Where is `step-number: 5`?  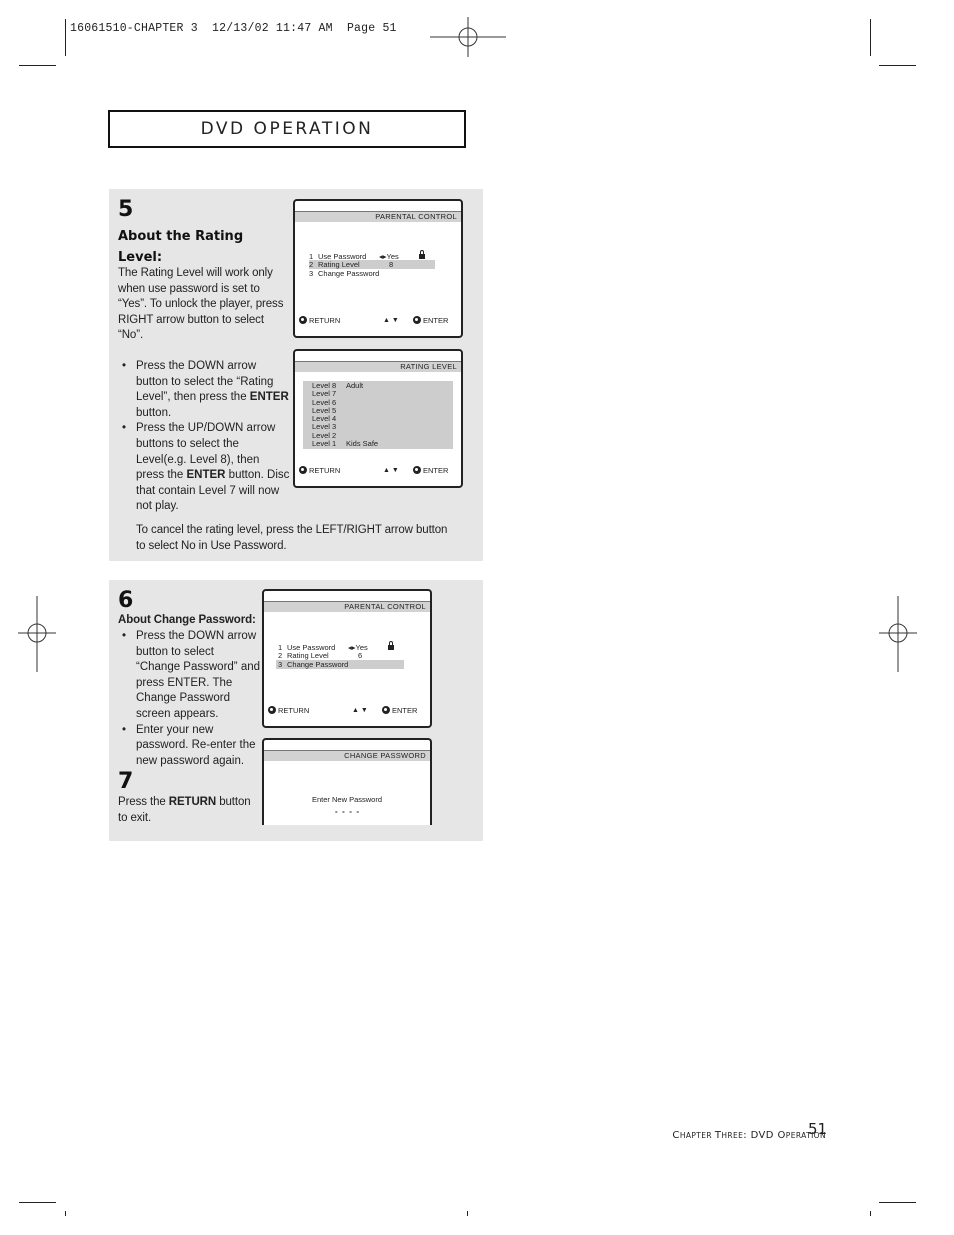 step-number: 5 is located at coordinates (126, 209).